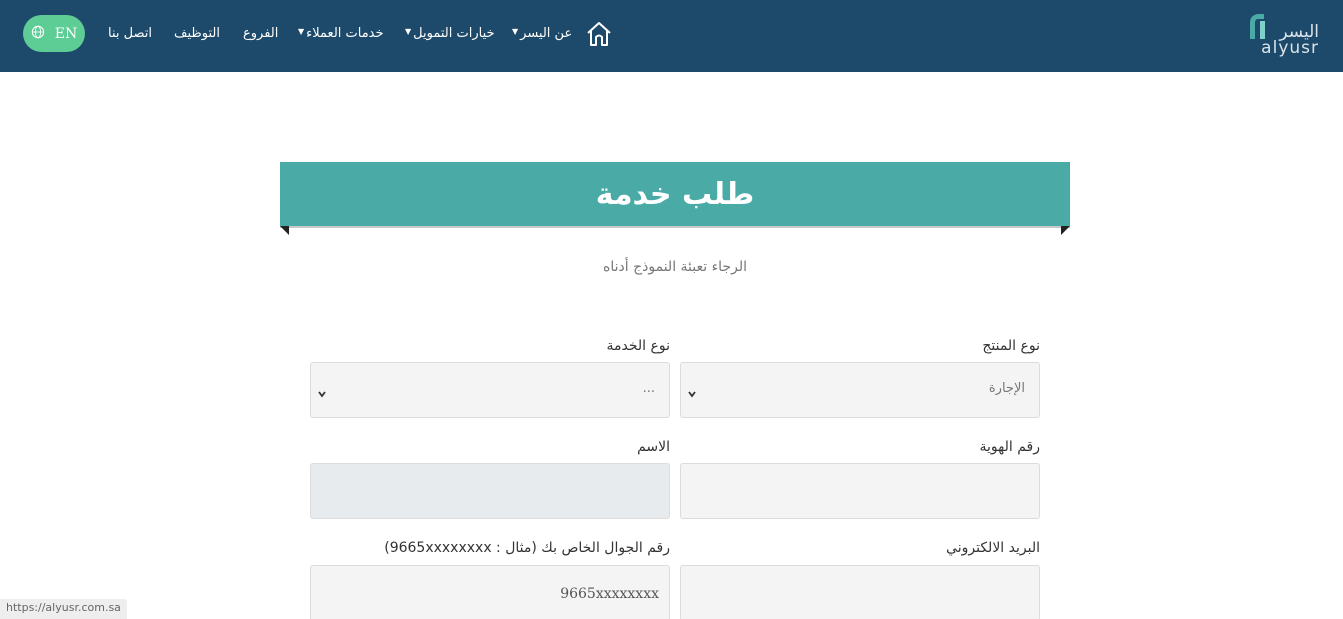 This screenshot has height=619, width=1343. I want to click on mobile-input: 9665xxxxxxxx, so click(490, 592).